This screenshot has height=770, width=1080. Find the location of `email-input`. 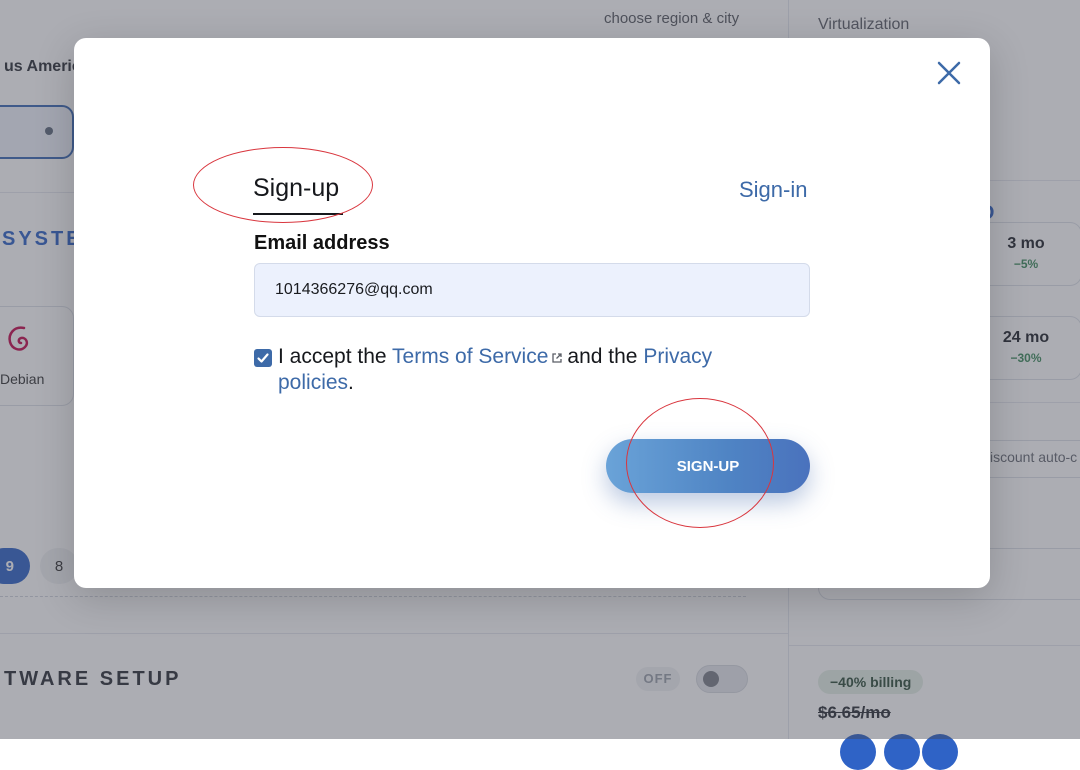

email-input is located at coordinates (532, 290).